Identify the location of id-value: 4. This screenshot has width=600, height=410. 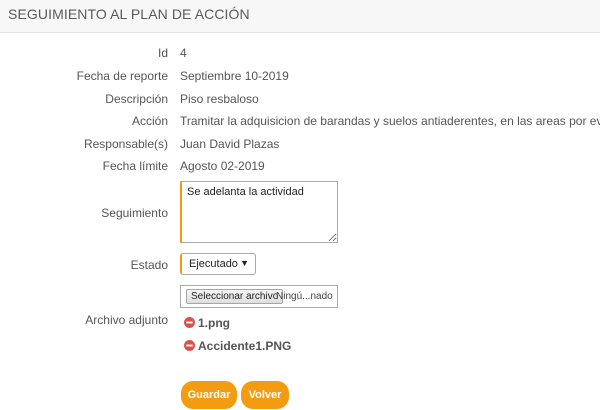
(183, 53).